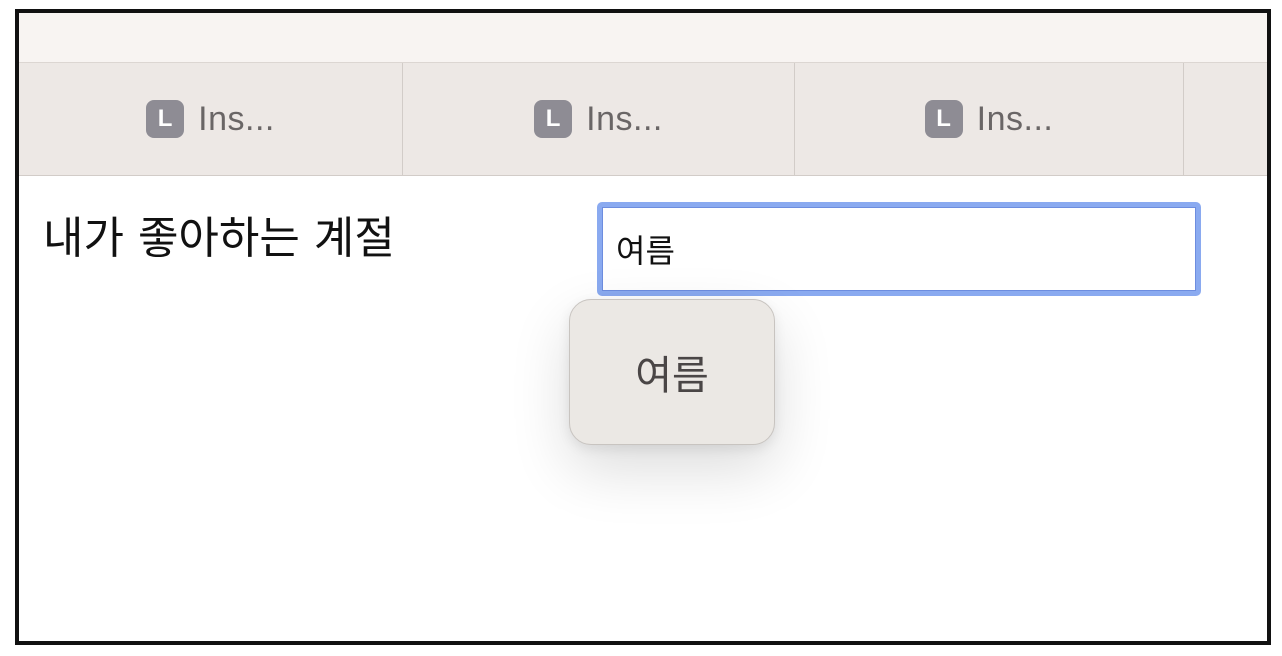 This screenshot has width=1282, height=656. I want to click on title-bar, so click(643, 38).